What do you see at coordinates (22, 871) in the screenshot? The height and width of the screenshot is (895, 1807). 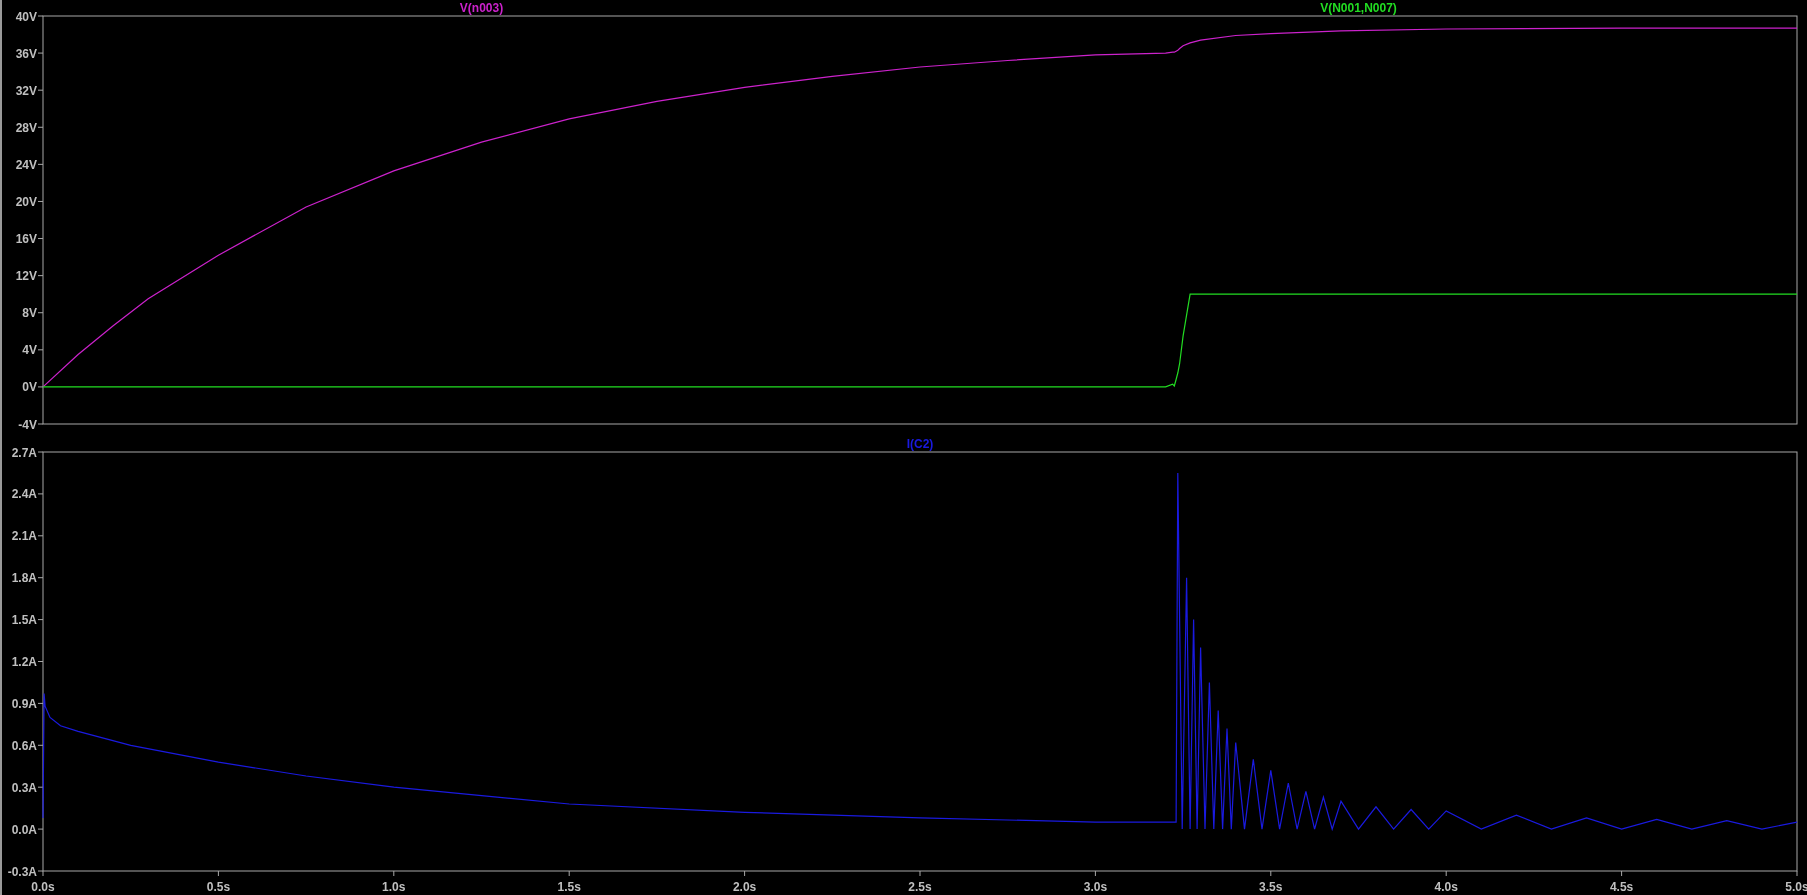 I see `axis-tick-label: -0.3A` at bounding box center [22, 871].